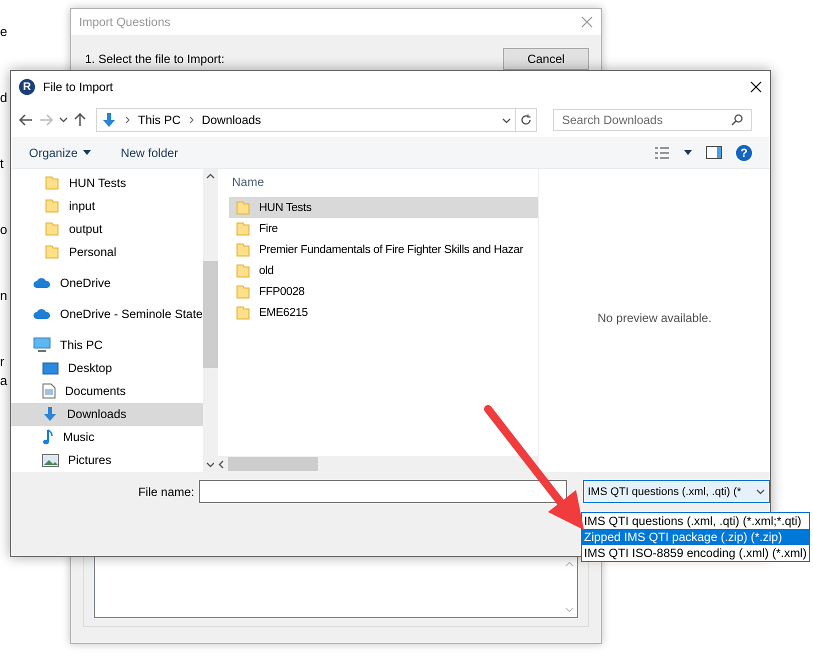 The height and width of the screenshot is (657, 813). Describe the element at coordinates (662, 153) in the screenshot. I see `view-options-icon` at that location.